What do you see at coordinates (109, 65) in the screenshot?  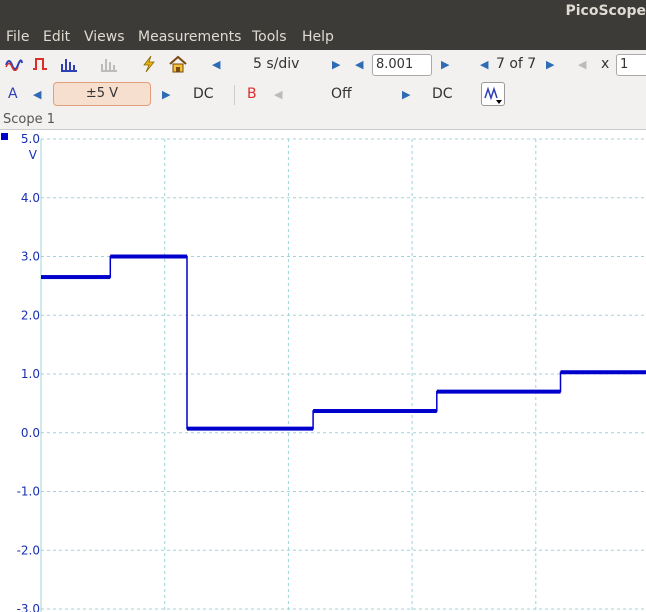 I see `spectrum-disabled-icon` at bounding box center [109, 65].